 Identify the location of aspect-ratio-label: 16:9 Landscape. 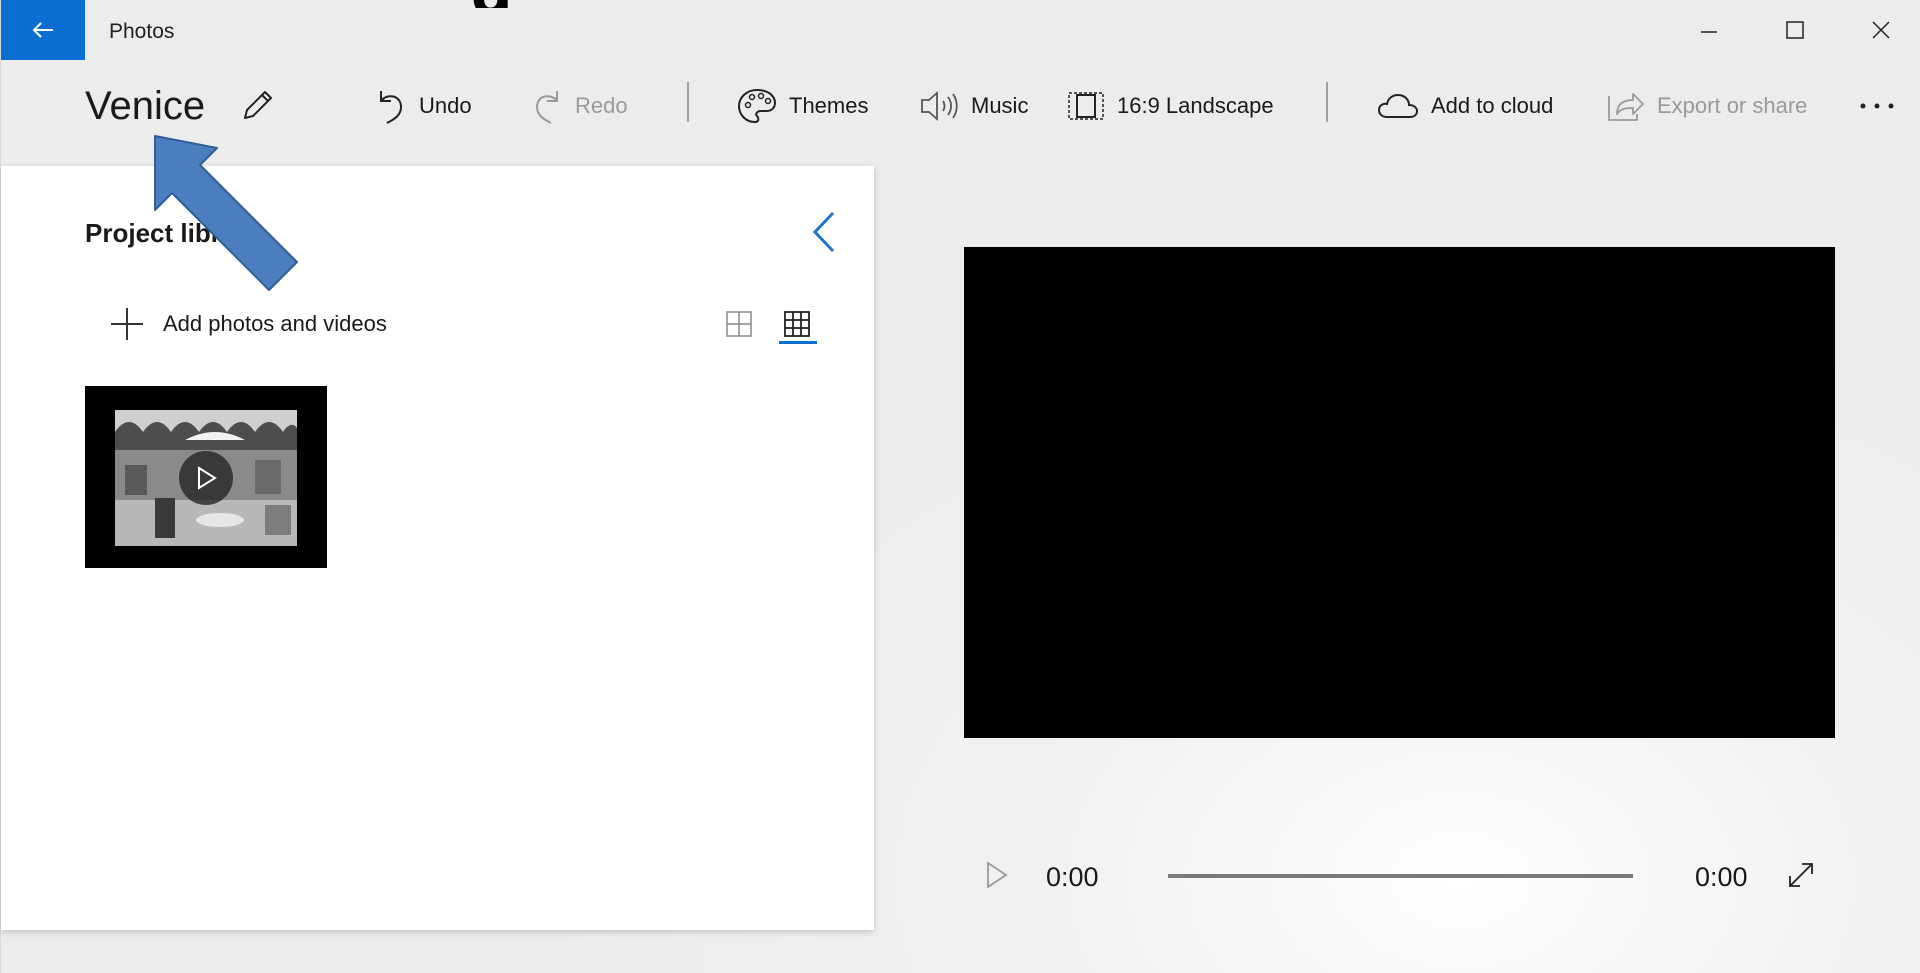
(1195, 105).